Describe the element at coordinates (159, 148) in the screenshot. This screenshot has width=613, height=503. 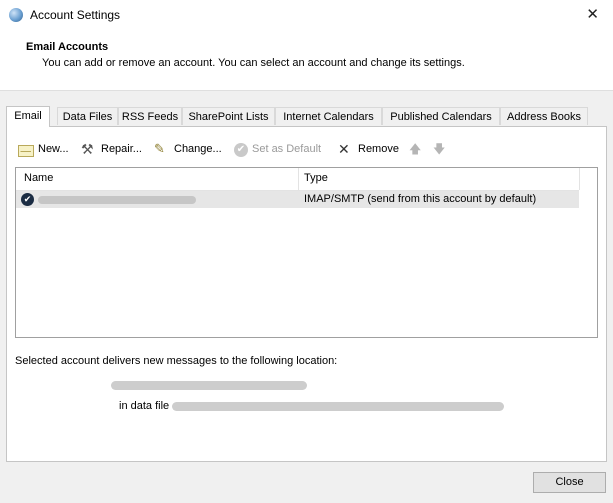
I see `change-icon: ✎` at that location.